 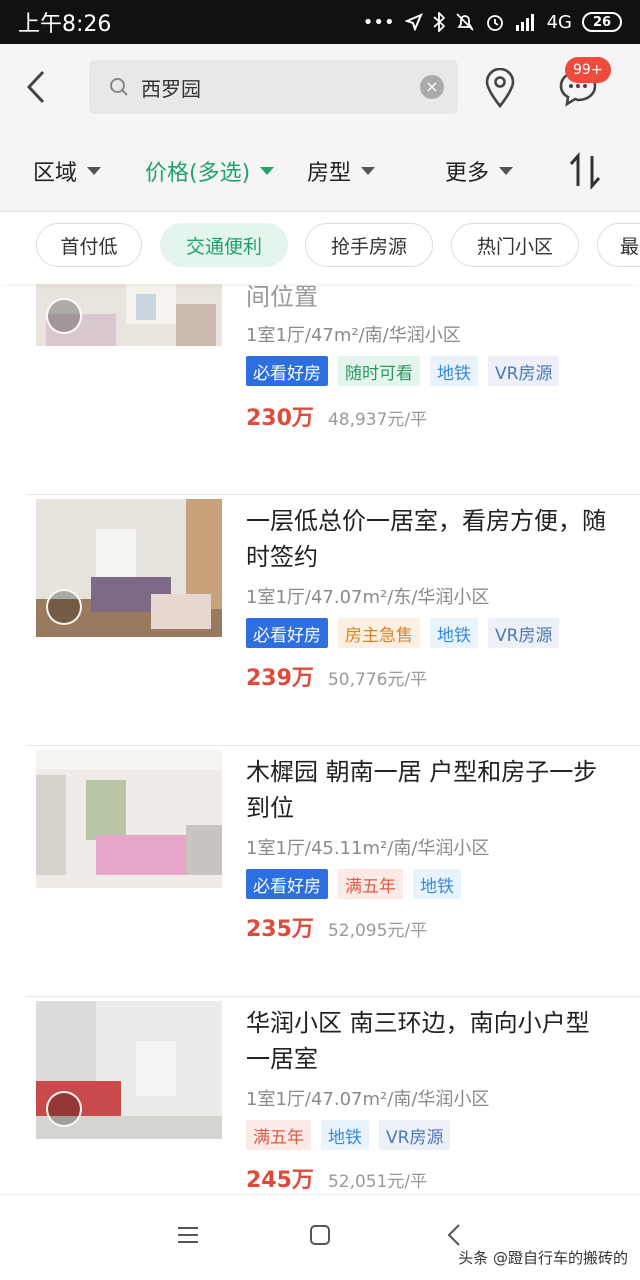 I want to click on filter-price: 价格(多选), so click(x=210, y=171).